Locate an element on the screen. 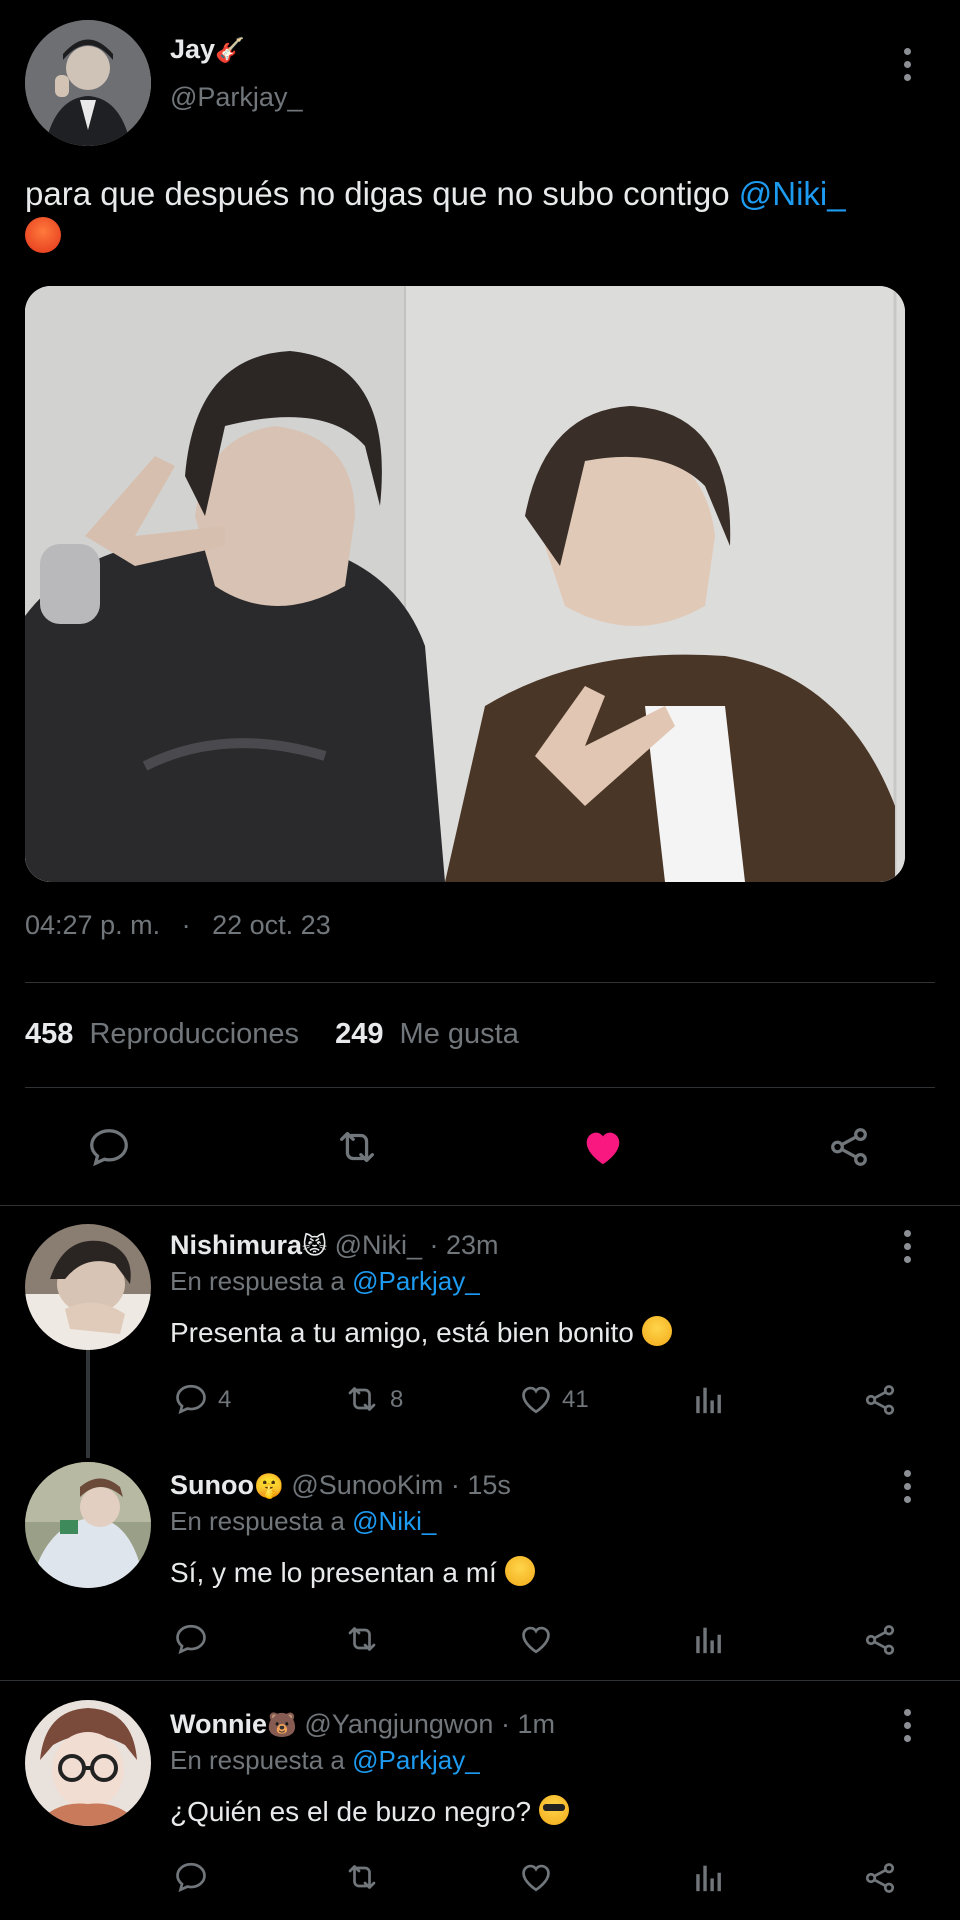  reply-text: Presenta a tu amigo, está bien bonito is located at coordinates (421, 1332).